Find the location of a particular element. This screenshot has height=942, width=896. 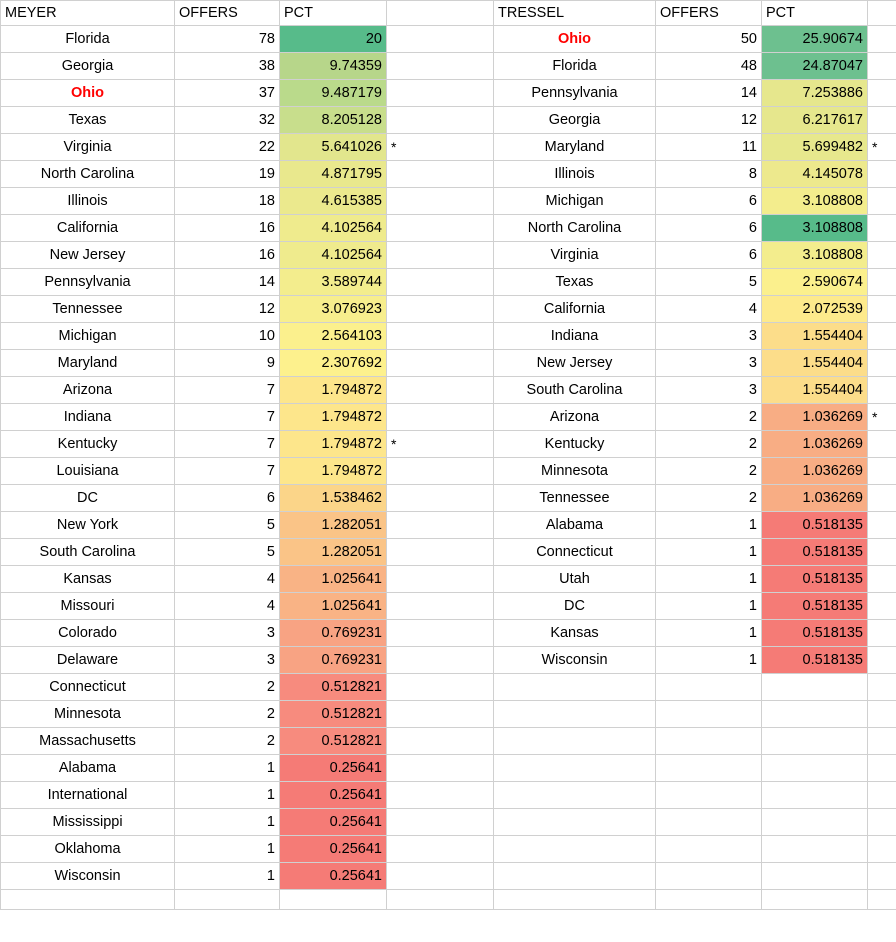

meyer-state-cell: Ohio is located at coordinates (87, 93).